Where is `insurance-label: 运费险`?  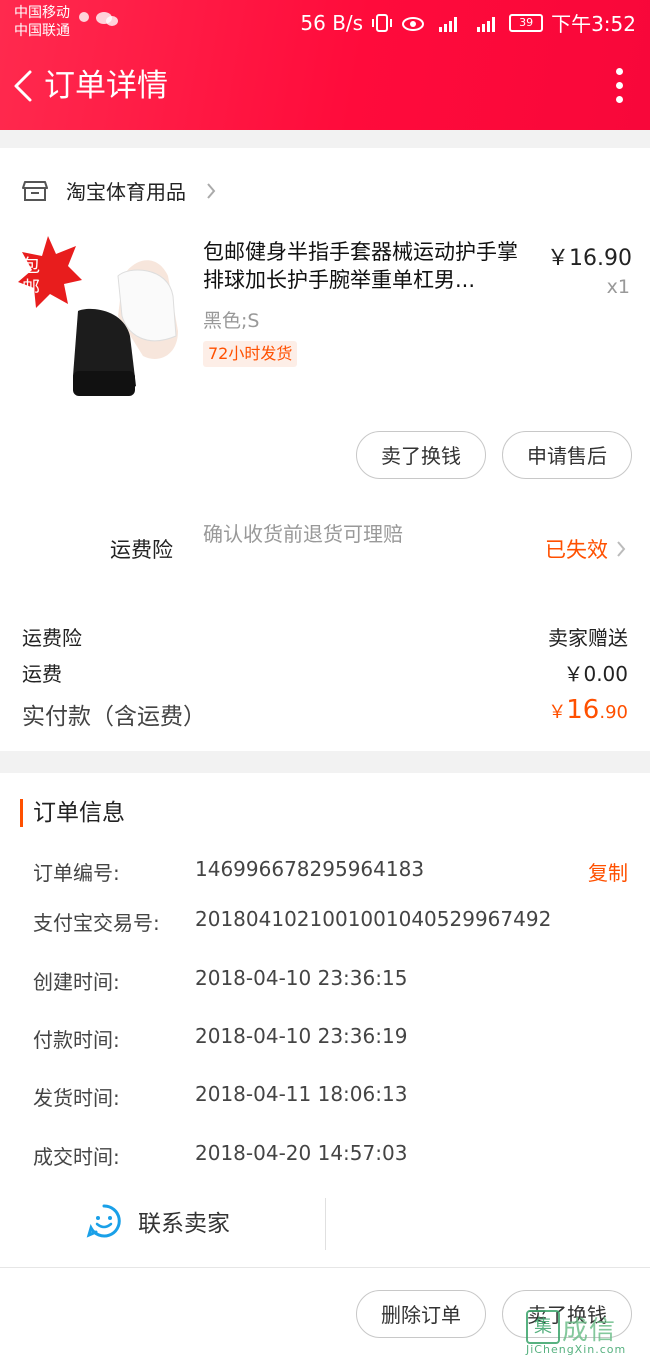
insurance-label: 运费险 is located at coordinates (141, 550).